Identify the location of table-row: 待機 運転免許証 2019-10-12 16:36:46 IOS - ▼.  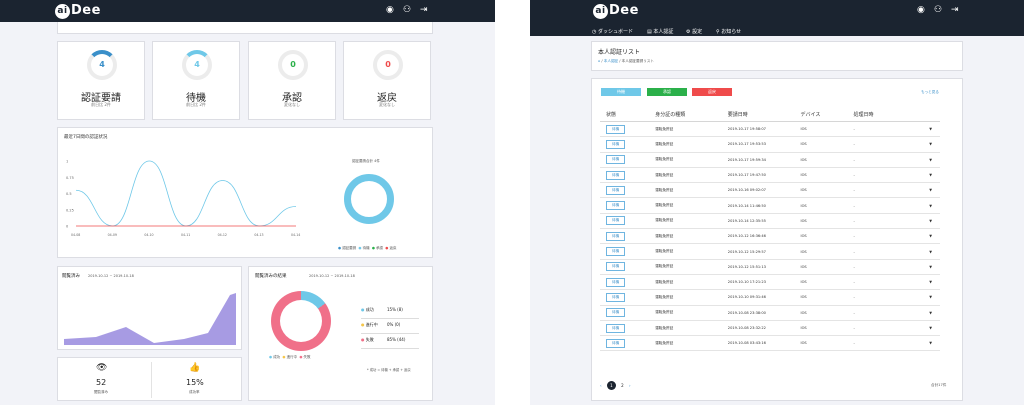
(770, 236).